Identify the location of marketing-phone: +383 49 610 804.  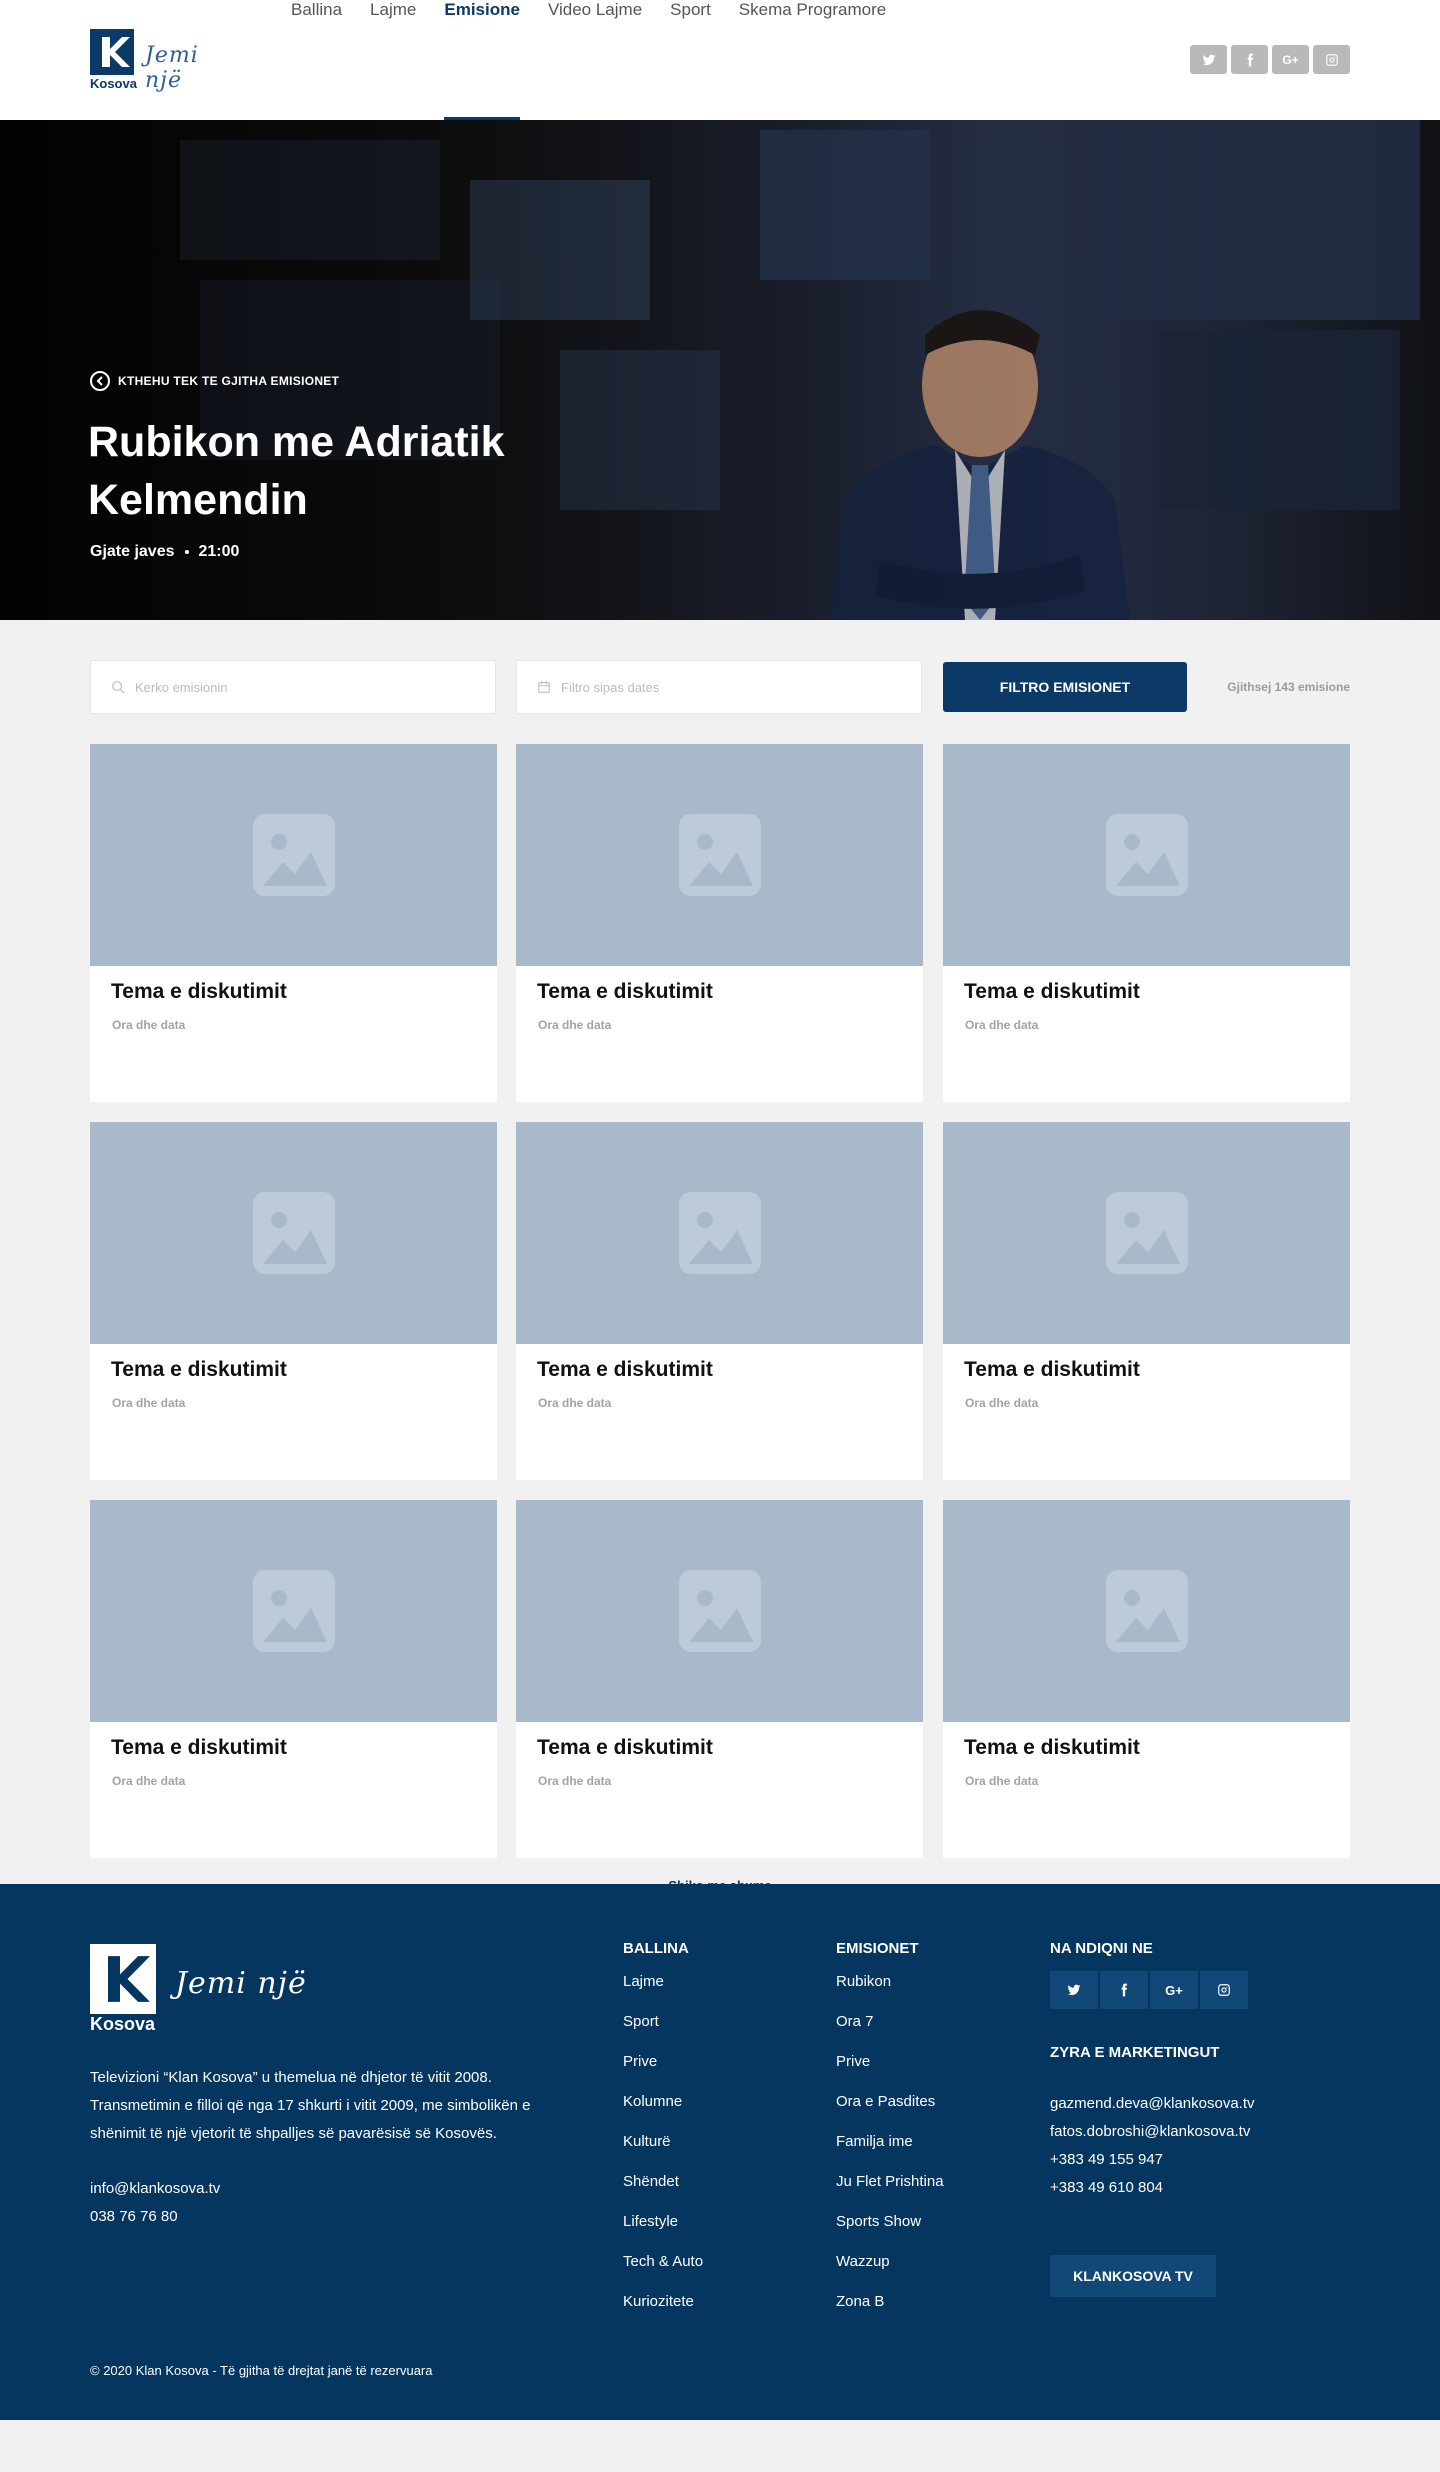
(1107, 2187).